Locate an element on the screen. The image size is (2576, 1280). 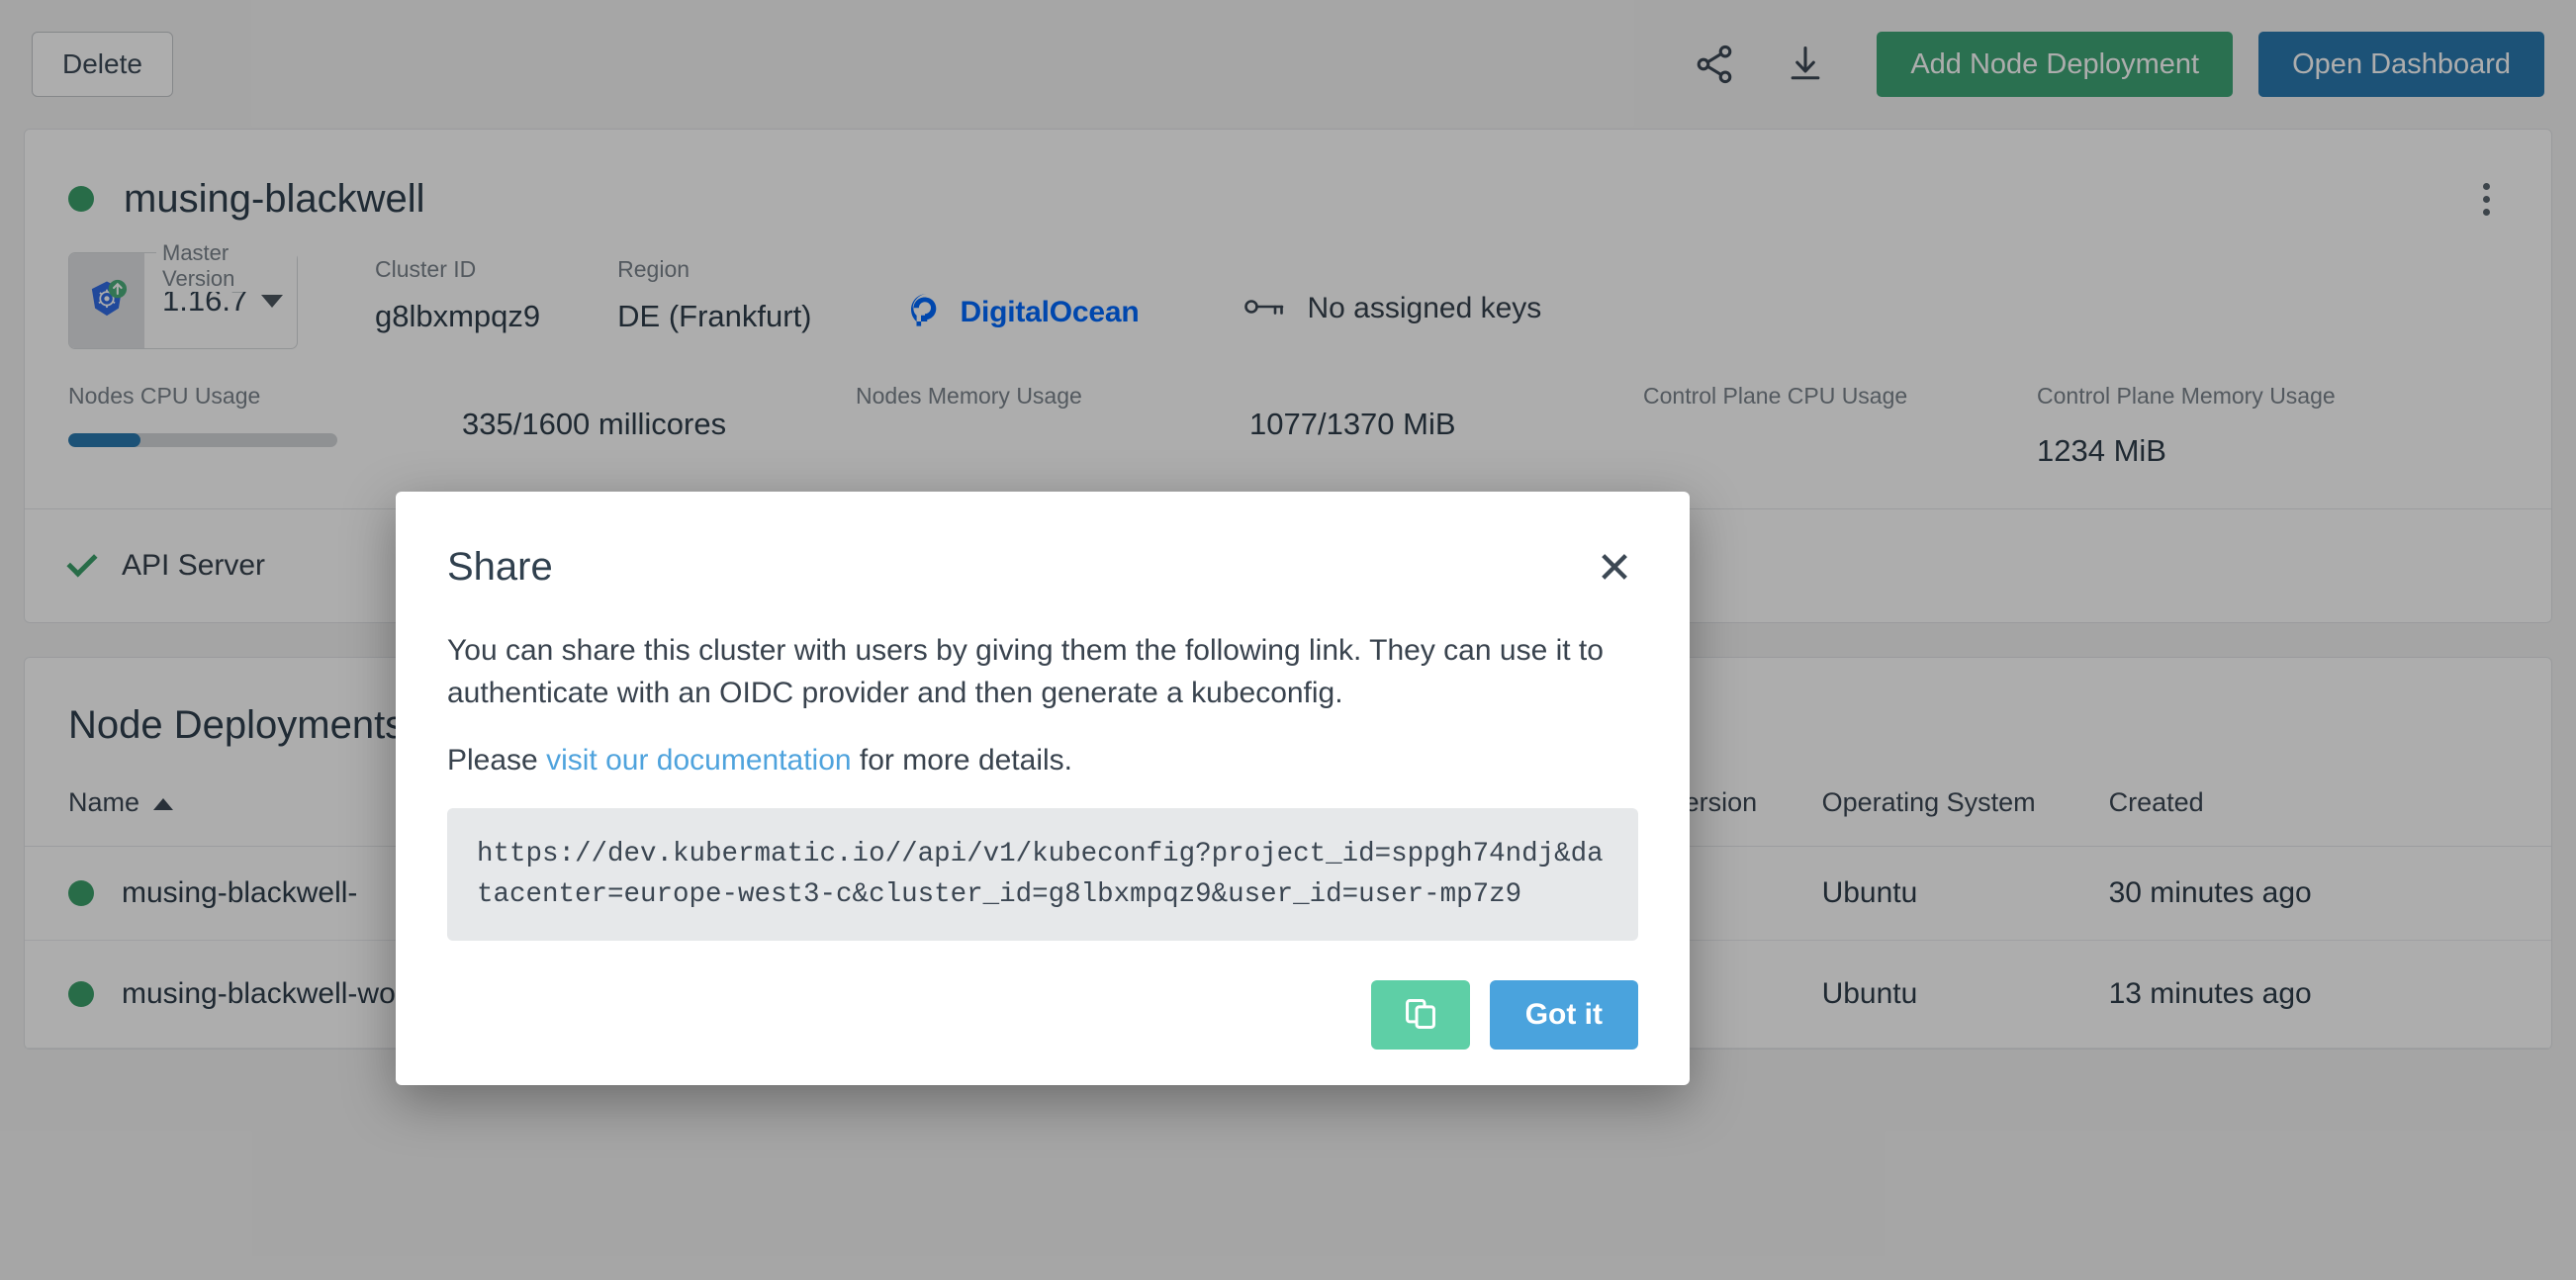
documentation-link: visit our documentation is located at coordinates (699, 760).